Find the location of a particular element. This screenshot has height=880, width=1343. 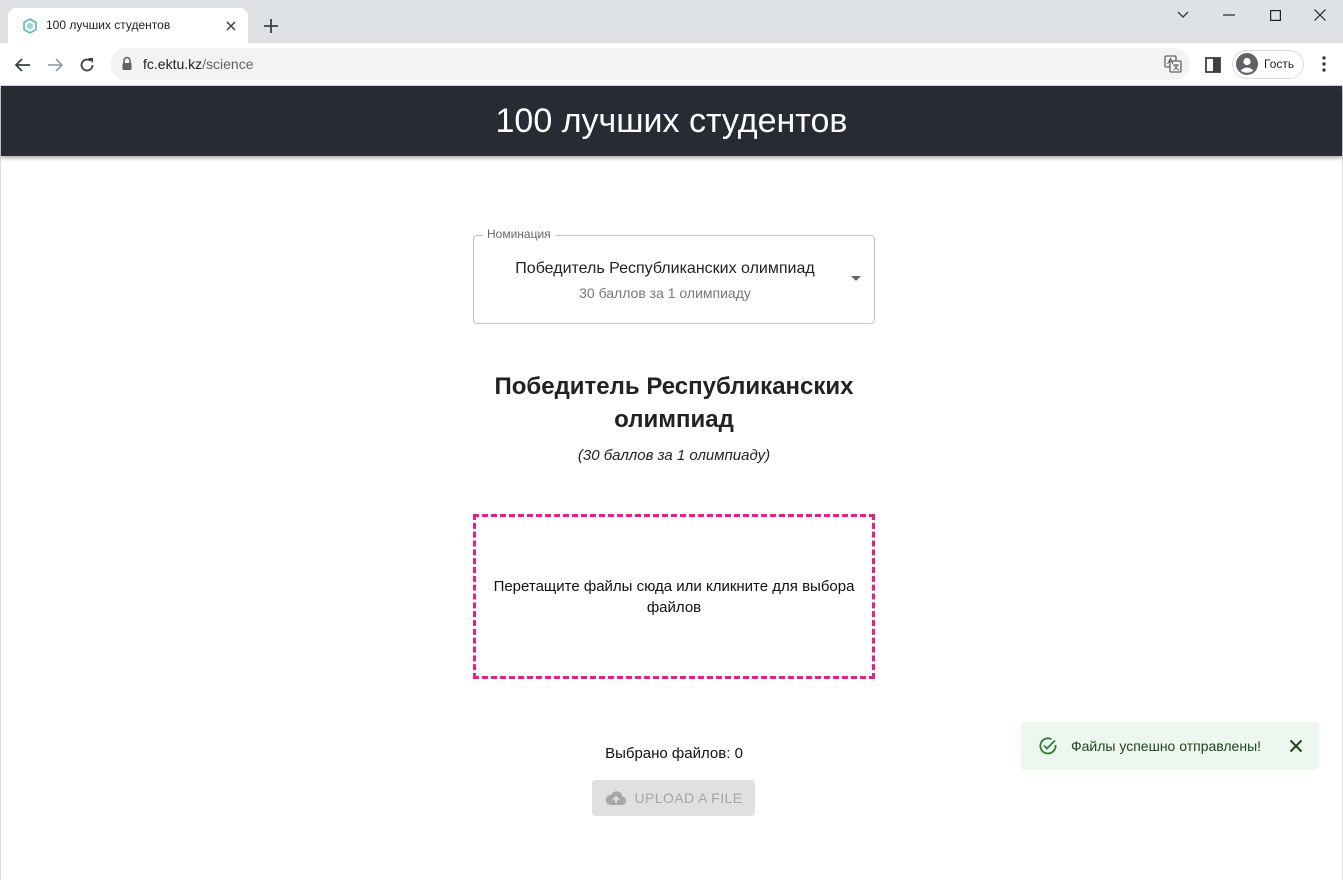

tab-close-icon is located at coordinates (231, 26).